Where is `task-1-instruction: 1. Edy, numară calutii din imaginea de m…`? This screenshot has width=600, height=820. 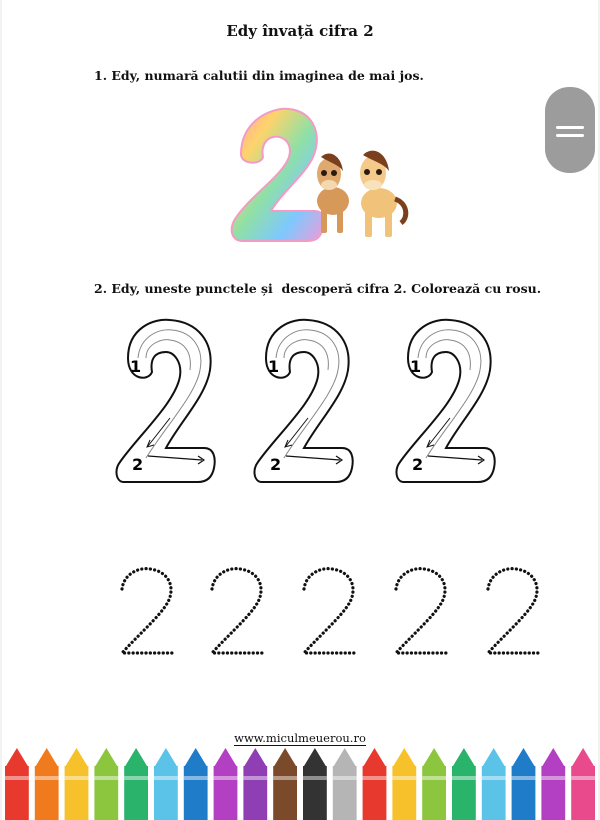
task-1-instruction: 1. Edy, numară calutii din imaginea de m… is located at coordinates (259, 75).